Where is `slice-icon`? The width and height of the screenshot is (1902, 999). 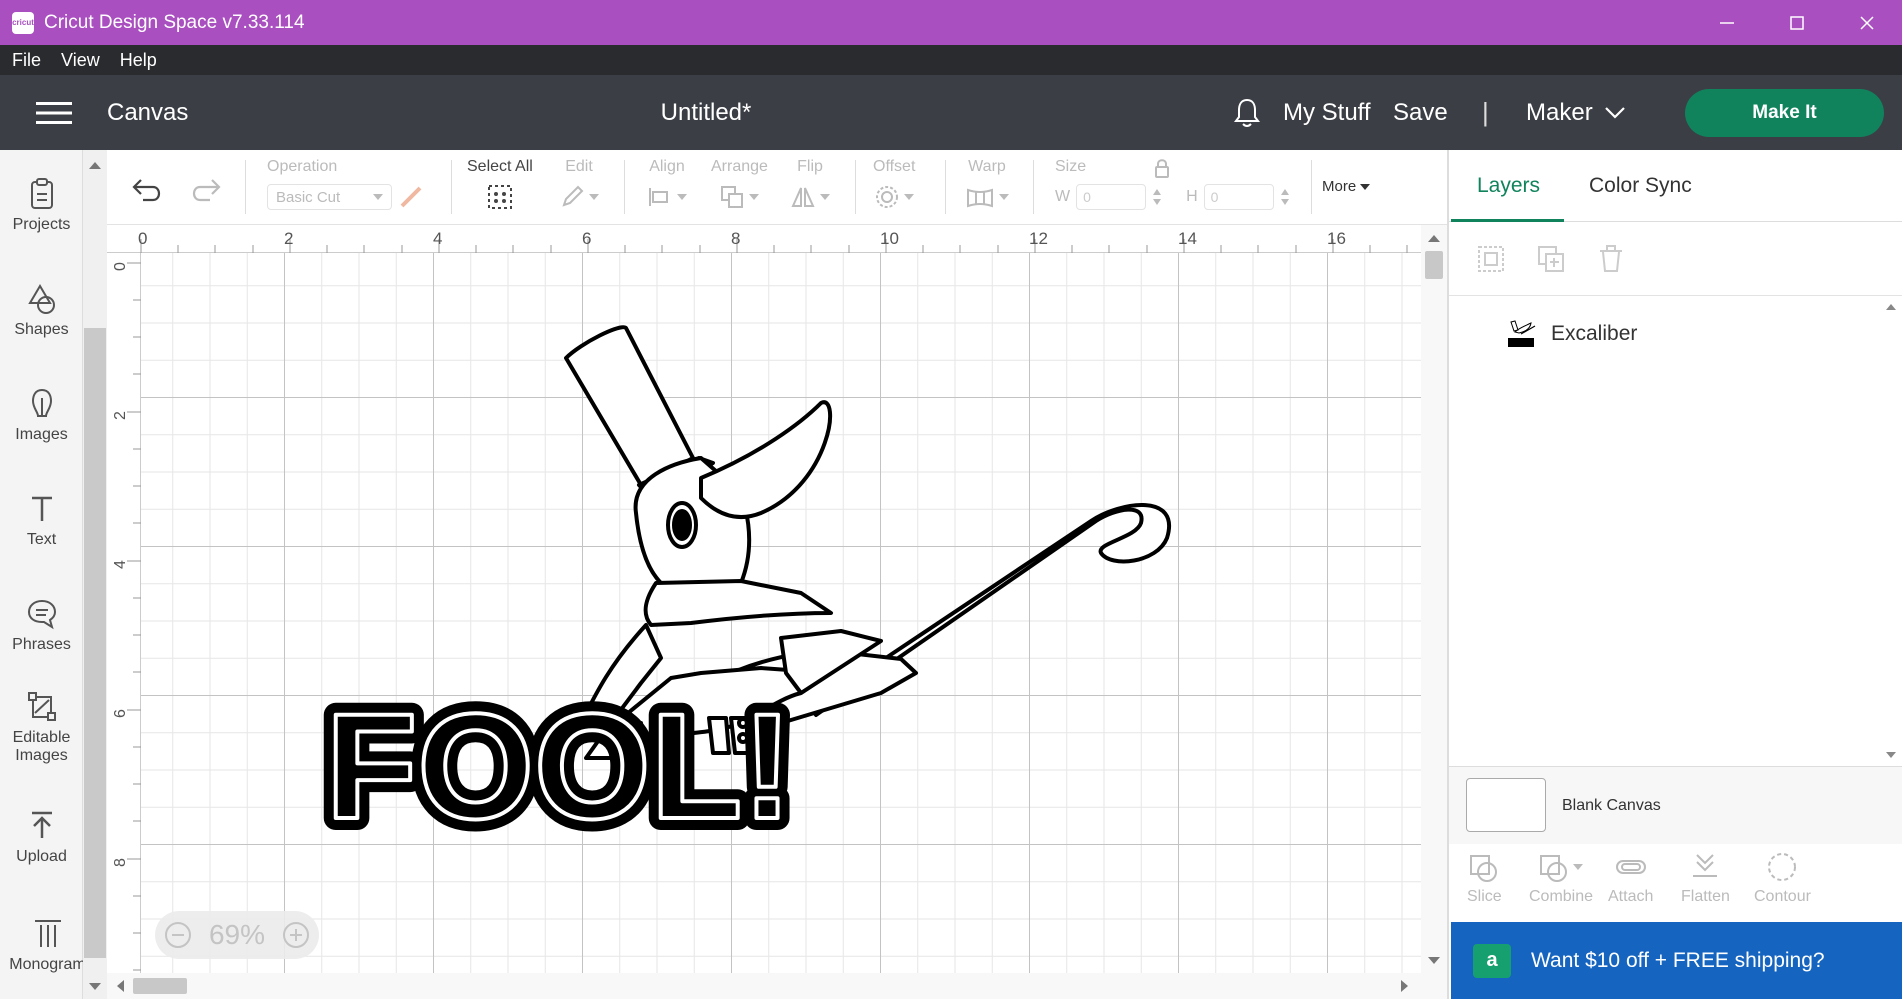 slice-icon is located at coordinates (1484, 868).